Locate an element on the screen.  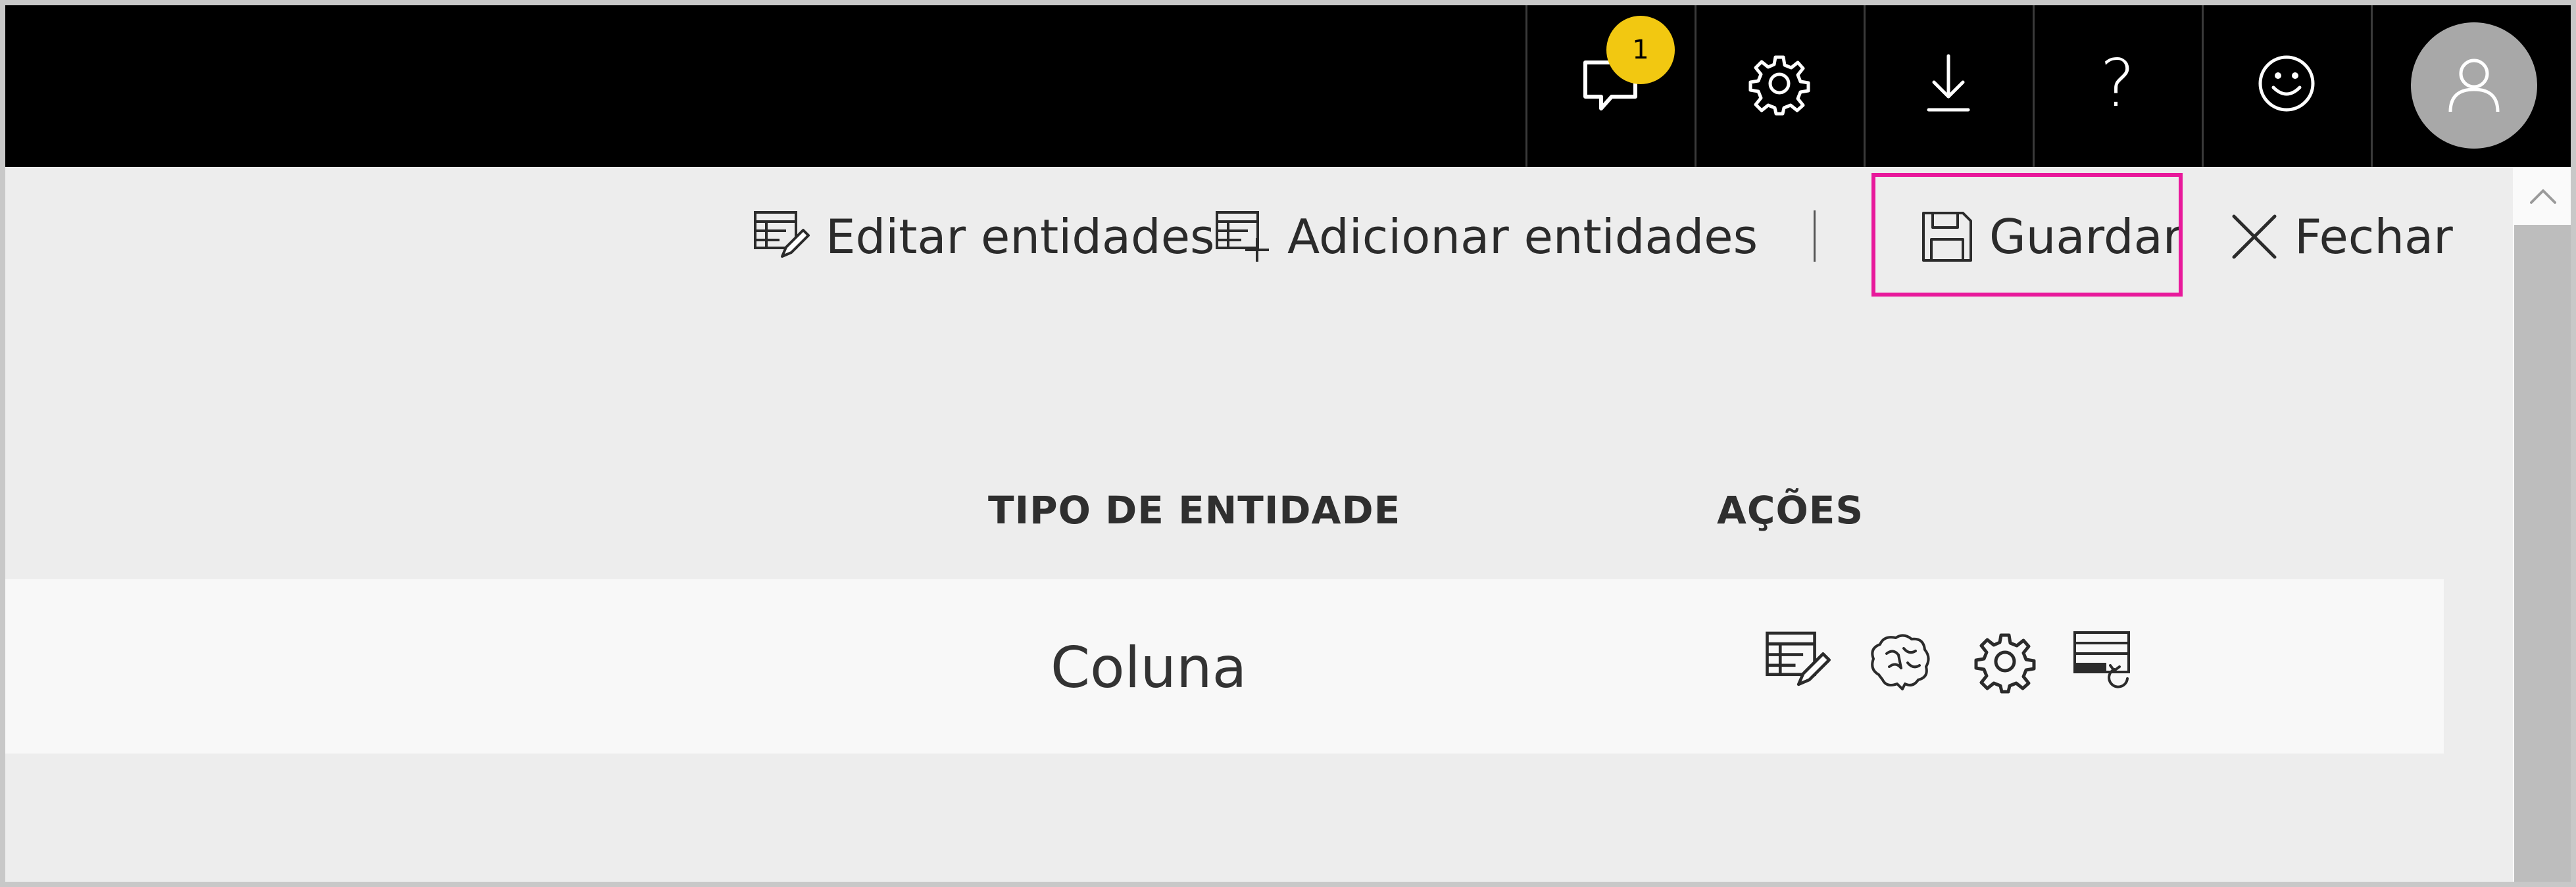
save-highlight-box is located at coordinates (2027, 235).